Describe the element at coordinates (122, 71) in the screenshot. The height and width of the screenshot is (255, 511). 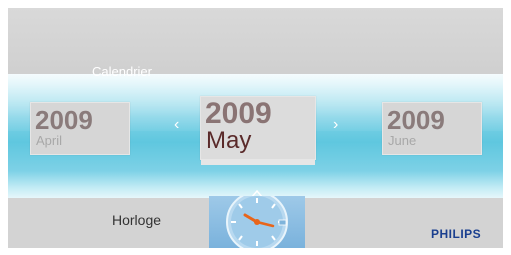
I see `section-title: Calendrier` at that location.